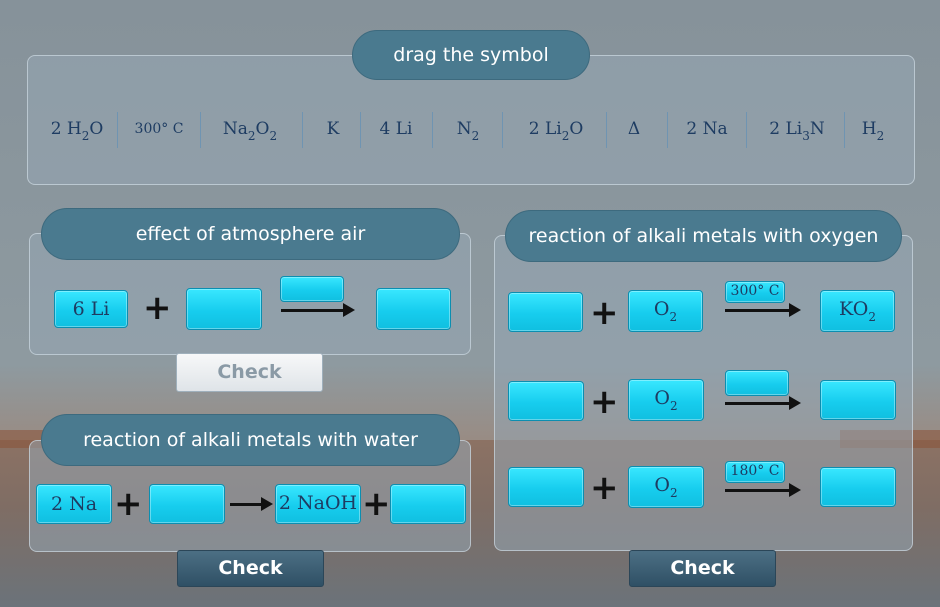 The image size is (940, 607). Describe the element at coordinates (77, 129) in the screenshot. I see `symbol-2h2o: 2 H2O` at that location.